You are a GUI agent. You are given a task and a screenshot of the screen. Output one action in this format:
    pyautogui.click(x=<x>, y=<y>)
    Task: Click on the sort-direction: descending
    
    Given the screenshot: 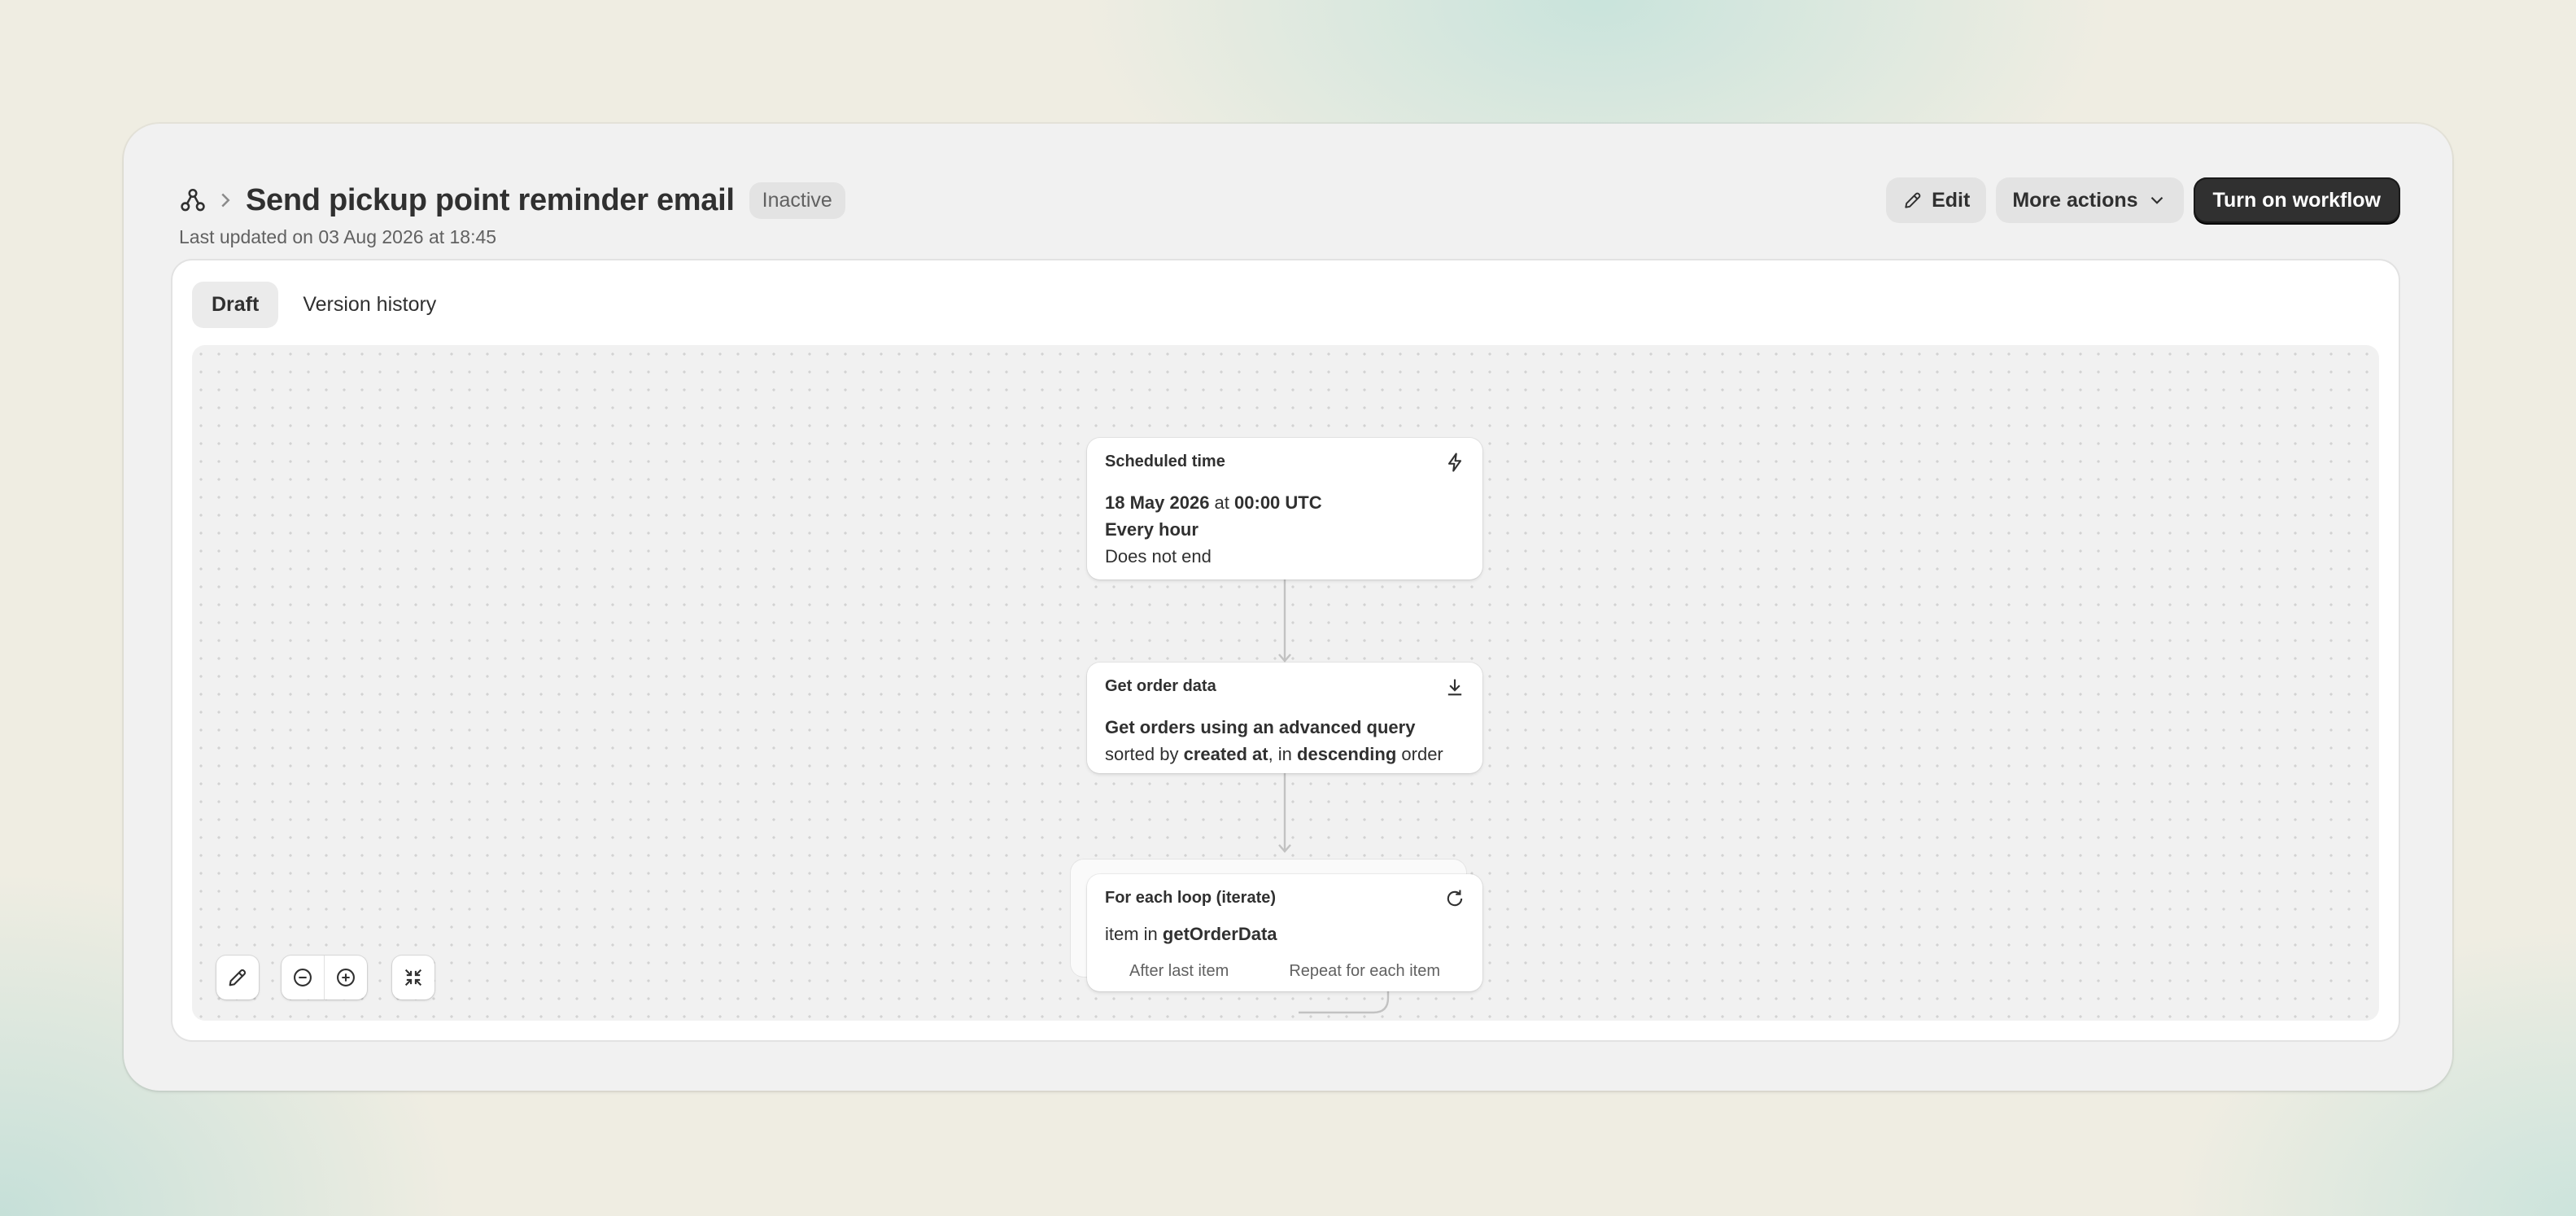 What is the action you would take?
    pyautogui.click(x=1347, y=754)
    